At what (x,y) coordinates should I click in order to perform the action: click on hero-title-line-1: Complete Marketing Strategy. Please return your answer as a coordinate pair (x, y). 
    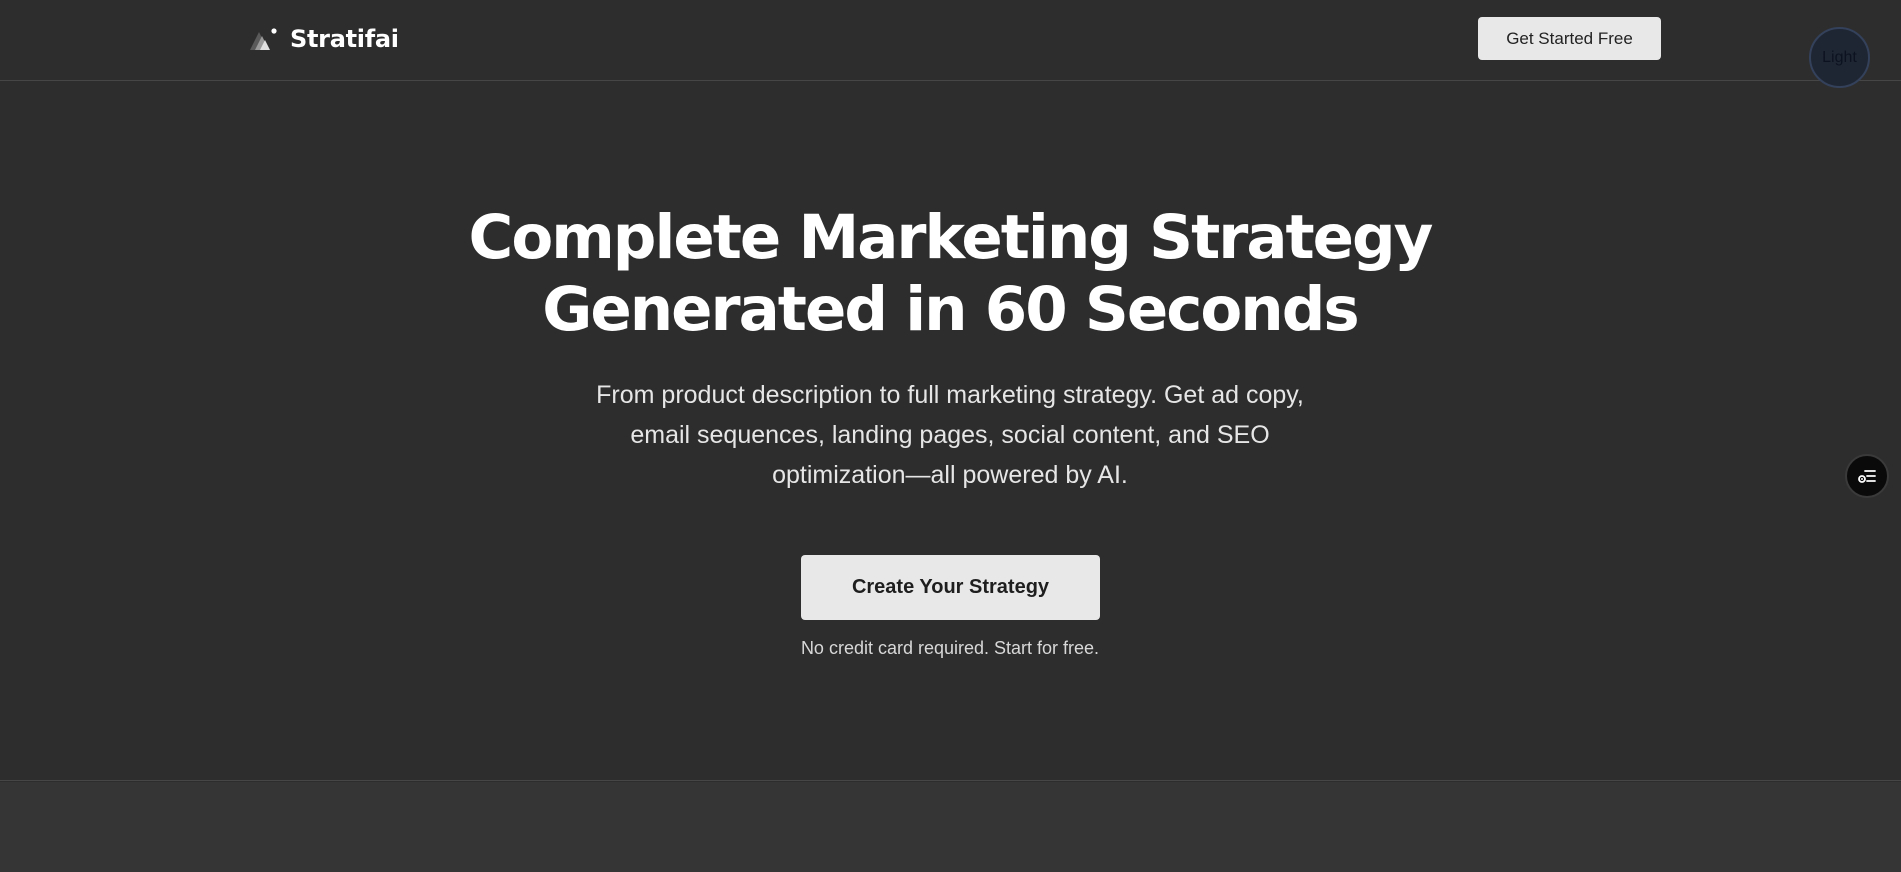
    Looking at the image, I should click on (951, 237).